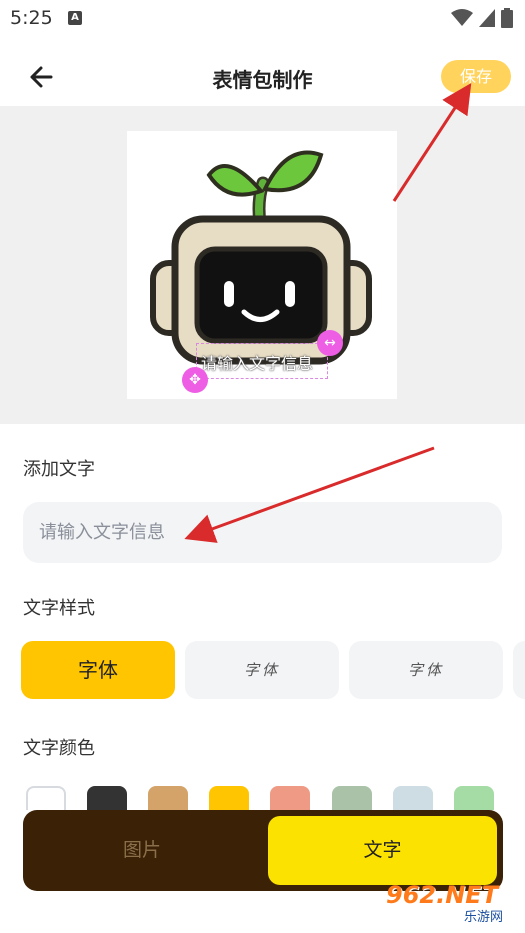 The image size is (525, 933). I want to click on font-option-more, so click(519, 670).